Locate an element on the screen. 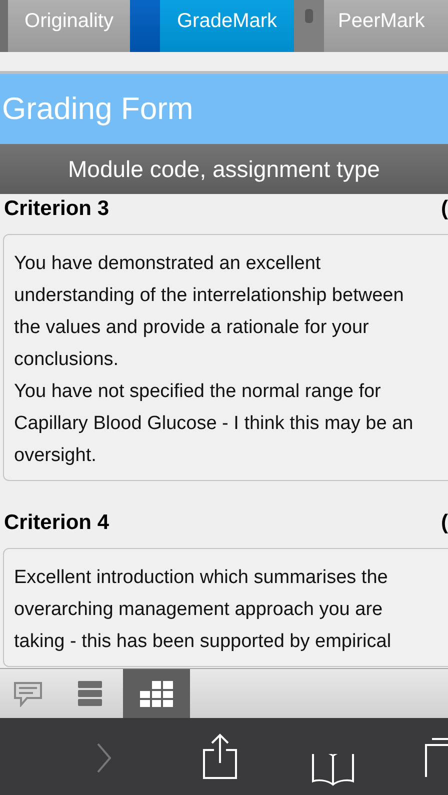 This screenshot has height=795, width=448. comment-text: Excellent introduction which summarises the overarching management approach you are taking - this has been supported by empirical is located at coordinates (203, 610).